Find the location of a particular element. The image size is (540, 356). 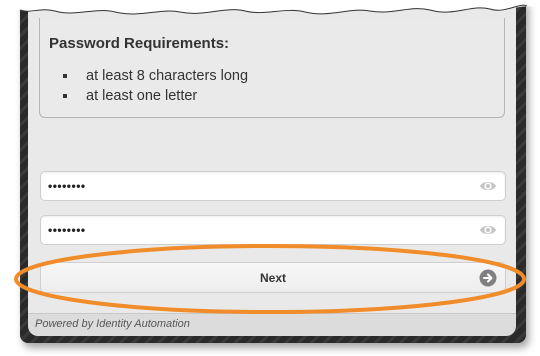

powered-by-text: Powered by Identity Automation is located at coordinates (112, 324).